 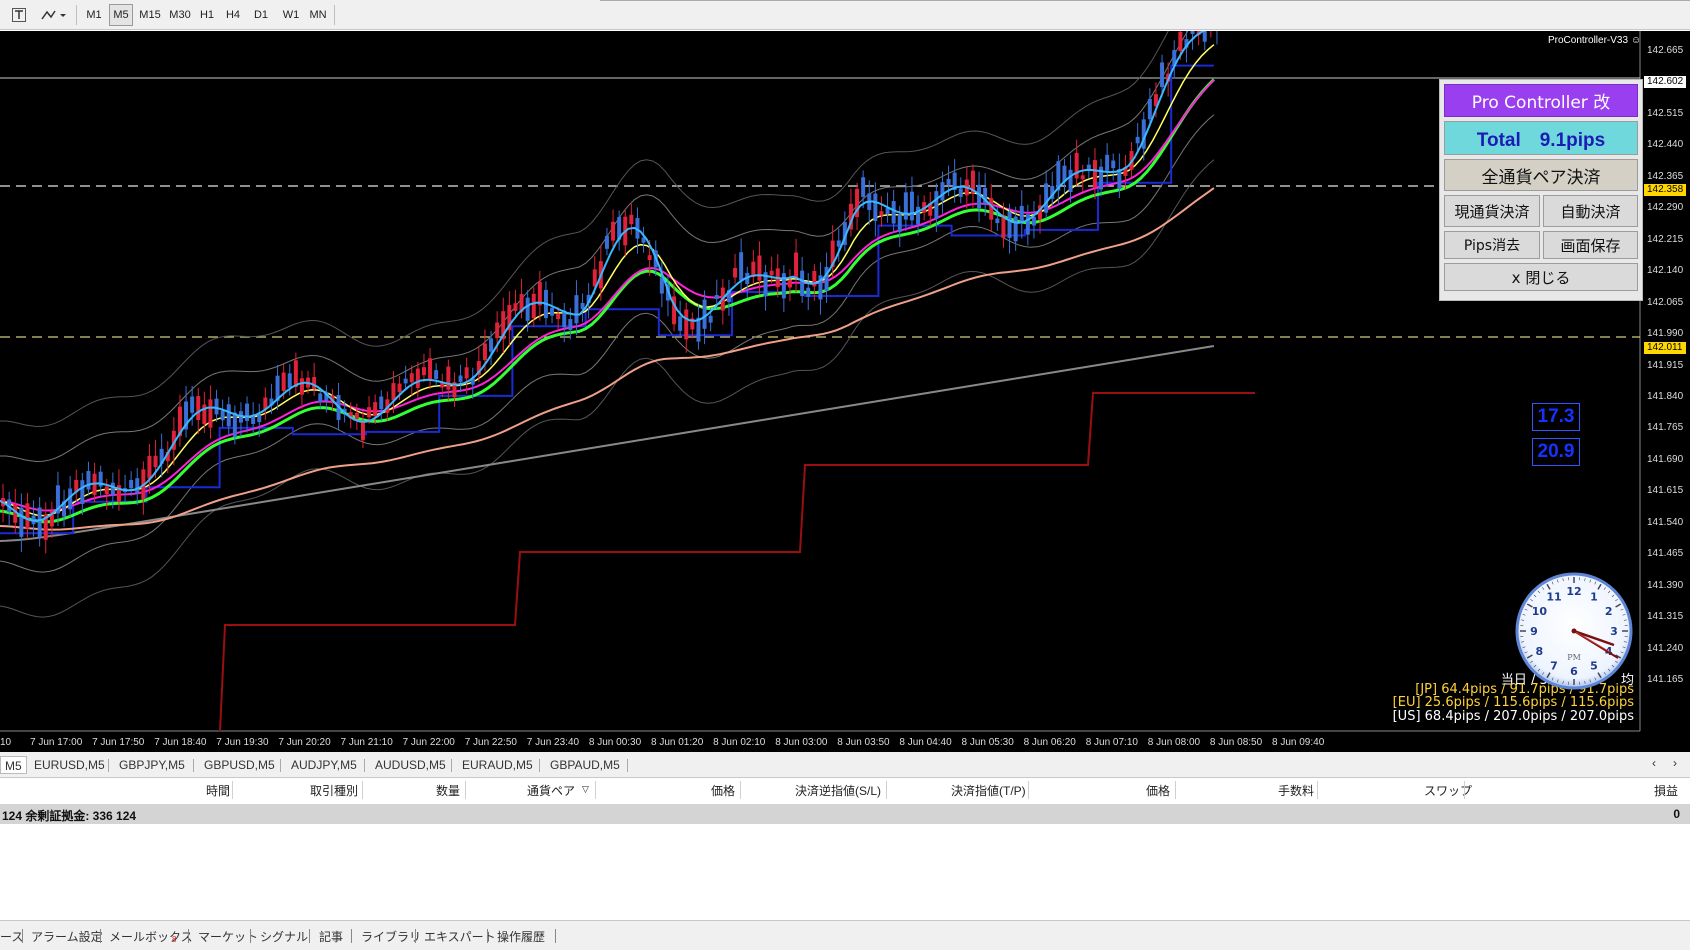 What do you see at coordinates (331, 936) in the screenshot?
I see `tab-articles: 記事` at bounding box center [331, 936].